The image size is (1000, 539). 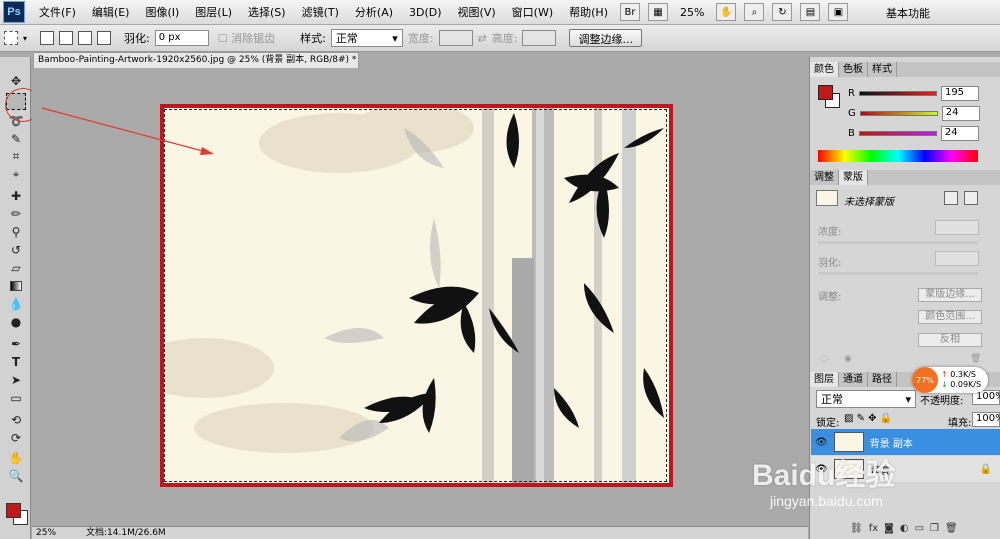 What do you see at coordinates (898, 156) in the screenshot?
I see `color-spectrum-bar` at bounding box center [898, 156].